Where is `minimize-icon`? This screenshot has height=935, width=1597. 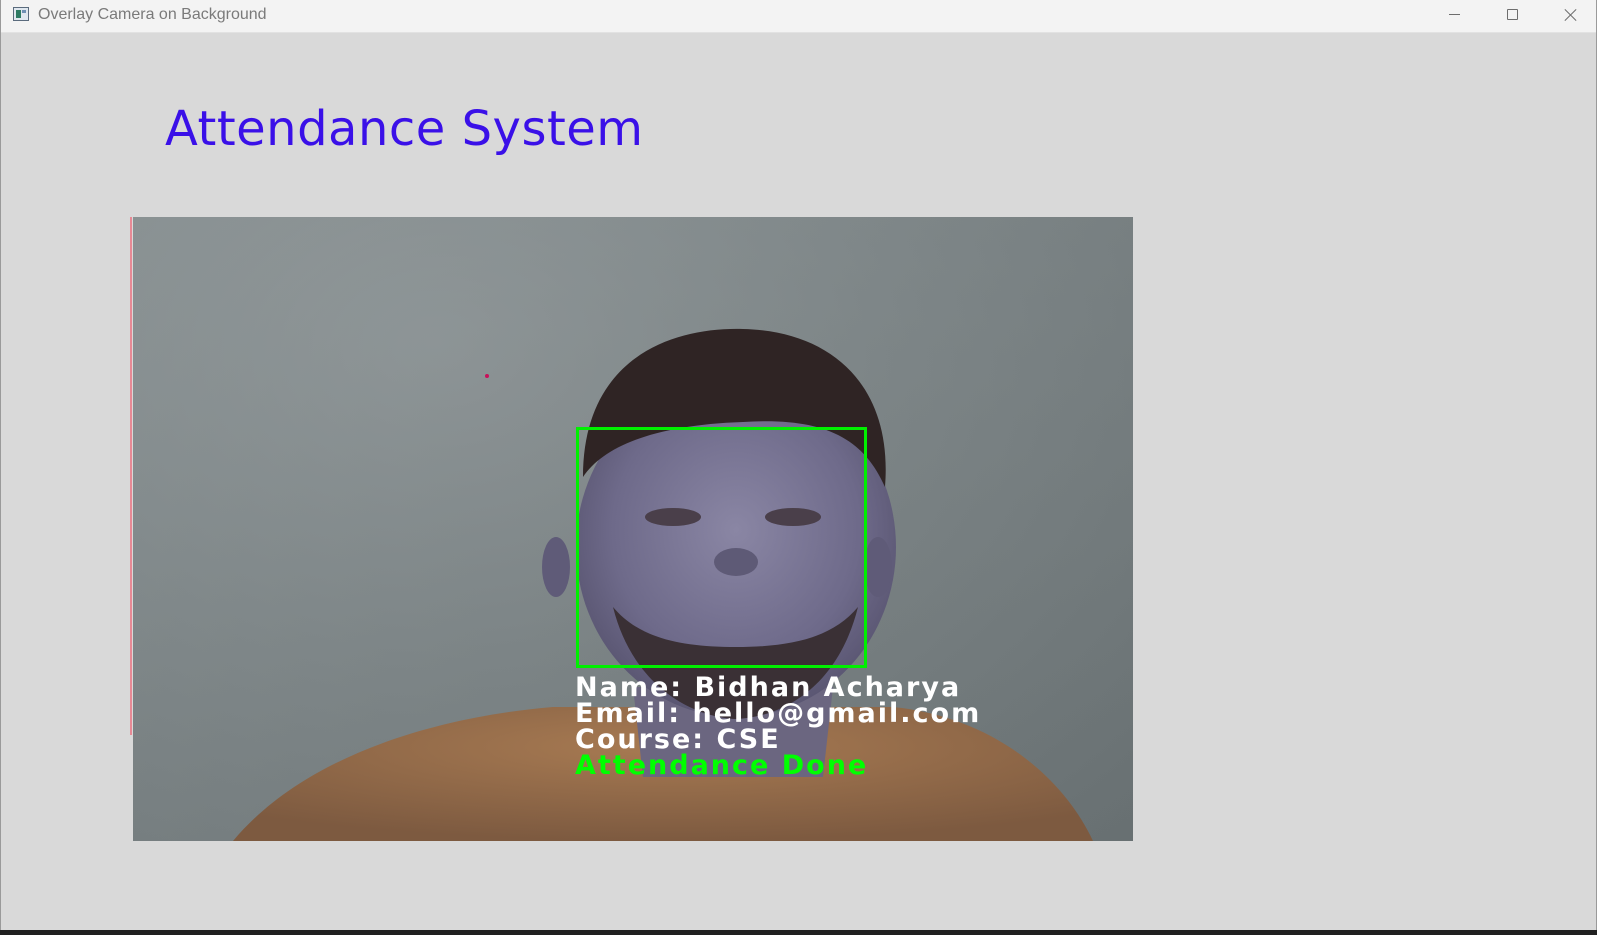 minimize-icon is located at coordinates (1454, 14).